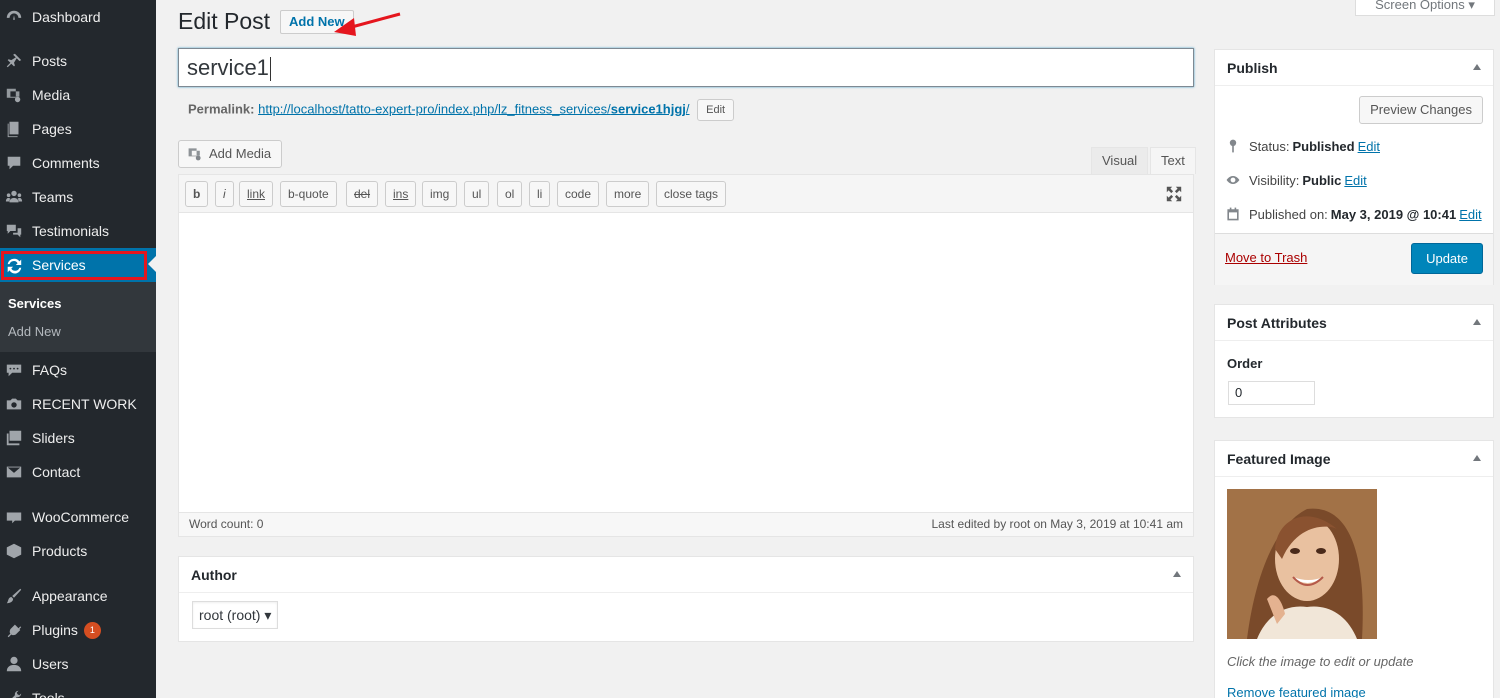  What do you see at coordinates (1323, 146) in the screenshot?
I see `status-value: Published` at bounding box center [1323, 146].